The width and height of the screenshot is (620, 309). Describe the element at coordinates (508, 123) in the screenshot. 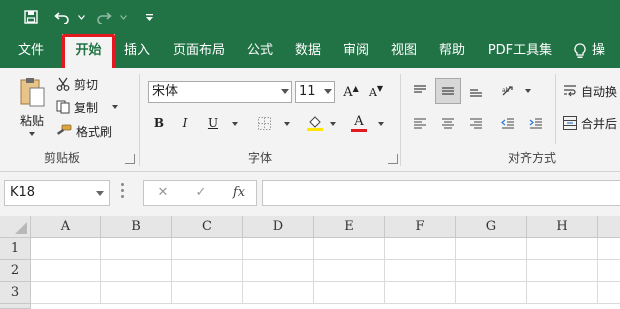

I see `decrease-indent-button` at that location.